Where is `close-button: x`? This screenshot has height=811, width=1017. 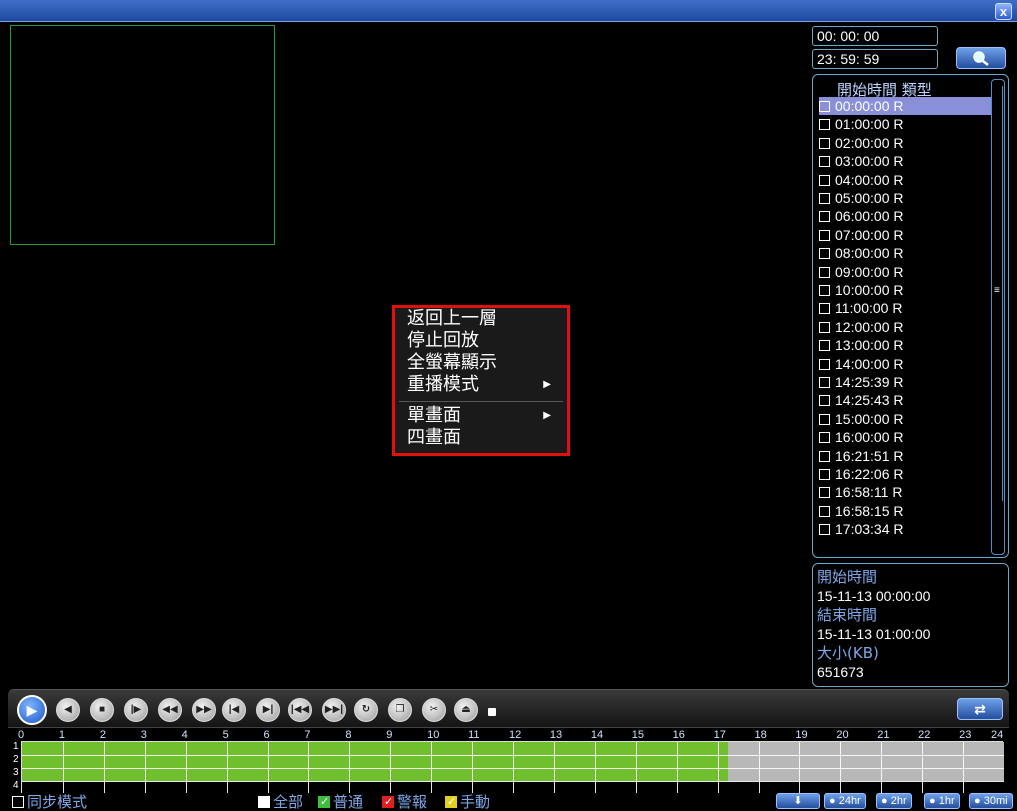
close-button: x is located at coordinates (1003, 11).